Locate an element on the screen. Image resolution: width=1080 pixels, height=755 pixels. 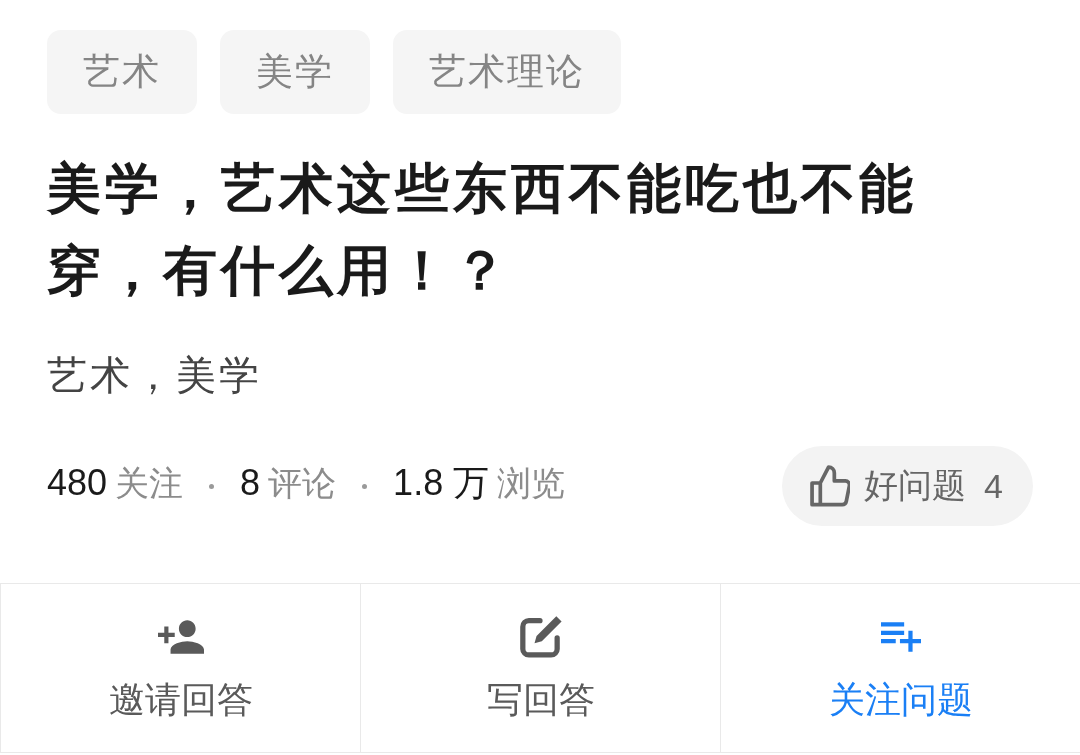
question-description: 艺术，美学 is located at coordinates (154, 375).